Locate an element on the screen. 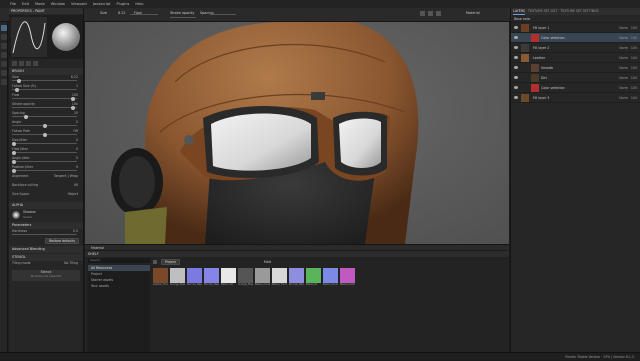 The height and width of the screenshot is (361, 640). filter-project: Project is located at coordinates (170, 261).